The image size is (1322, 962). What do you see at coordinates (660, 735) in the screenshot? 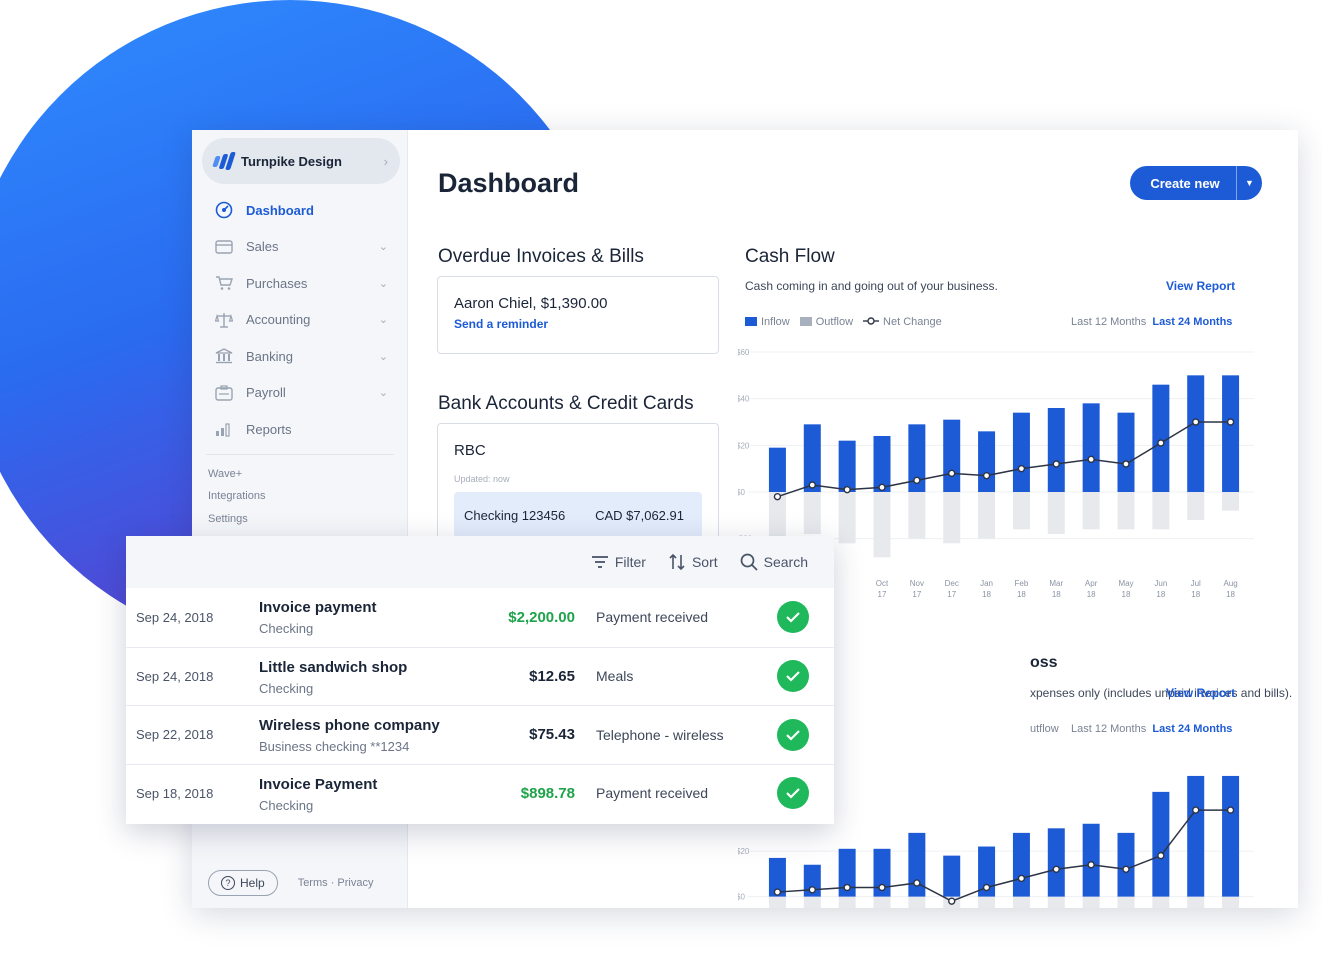
I see `transaction-category: Telephone - wireless` at bounding box center [660, 735].